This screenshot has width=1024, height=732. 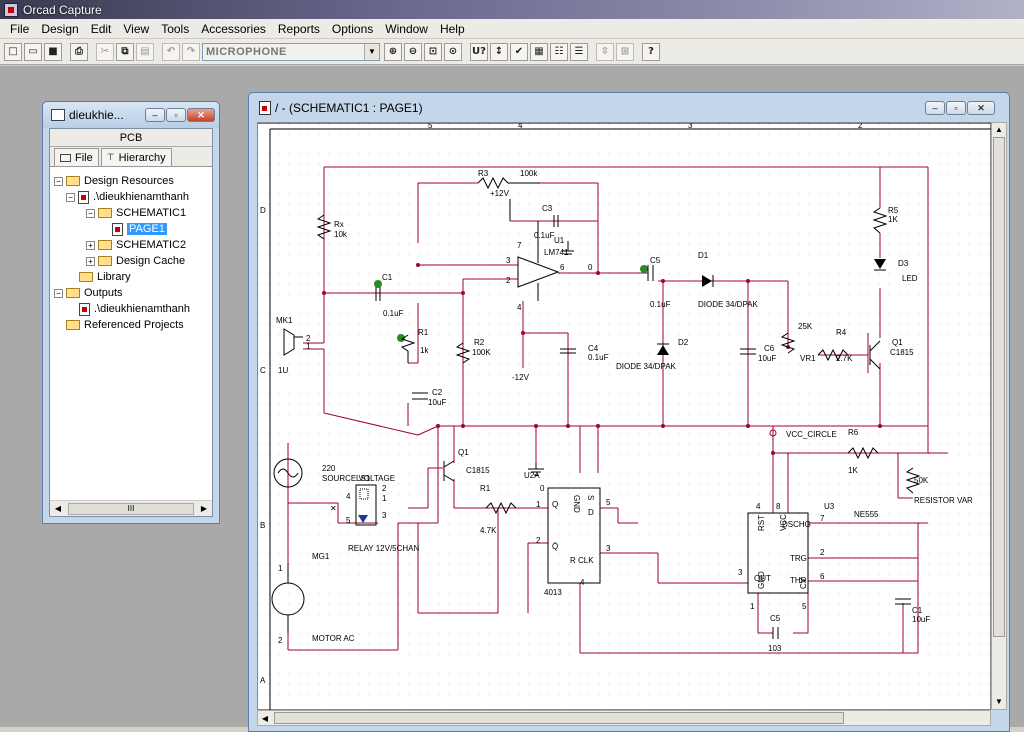 What do you see at coordinates (204, 508) in the screenshot?
I see `scroll-right-icon: ▶` at bounding box center [204, 508].